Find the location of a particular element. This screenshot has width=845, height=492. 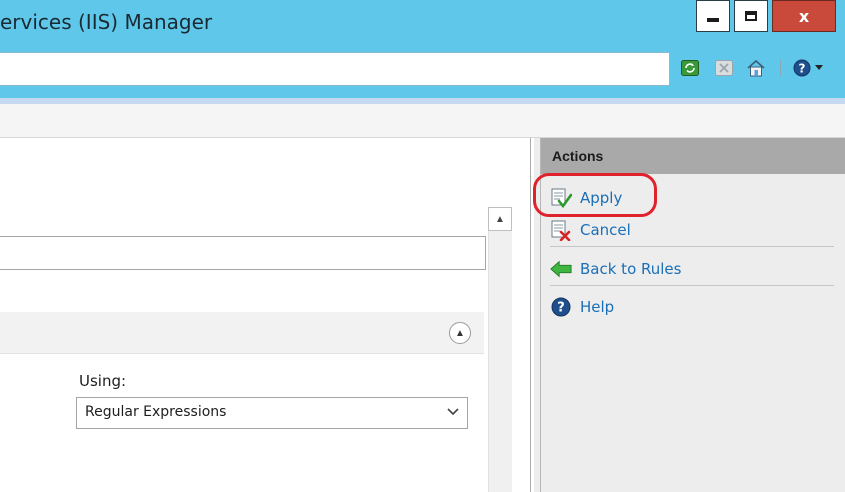

back-to-rules-label: Back to Rules is located at coordinates (631, 269).